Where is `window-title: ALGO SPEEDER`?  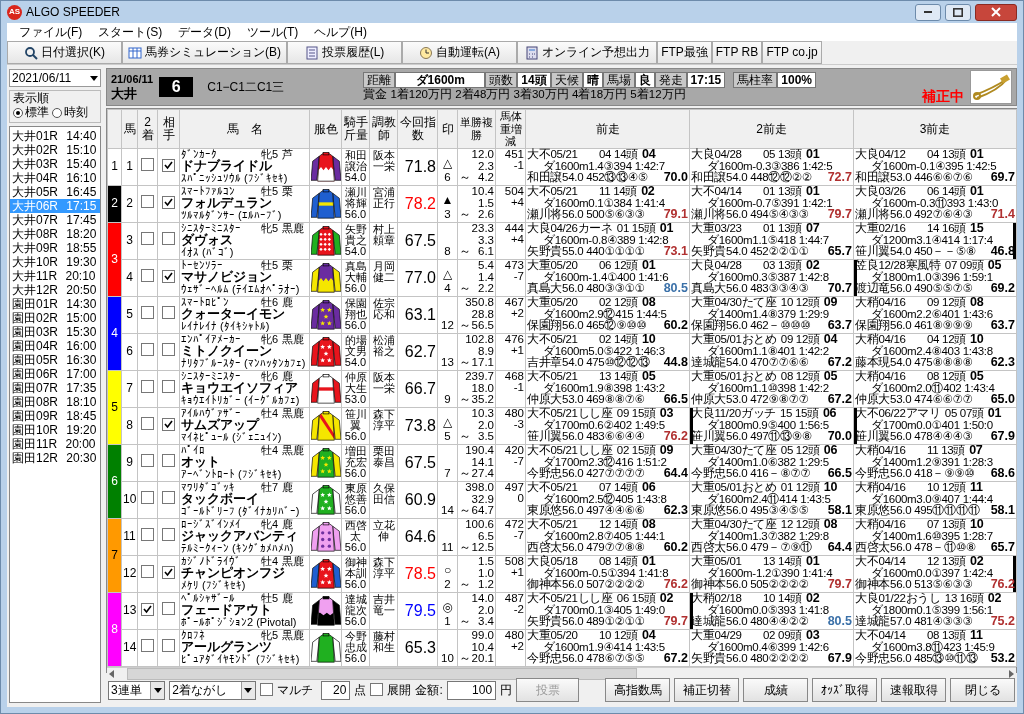 window-title: ALGO SPEEDER is located at coordinates (73, 12).